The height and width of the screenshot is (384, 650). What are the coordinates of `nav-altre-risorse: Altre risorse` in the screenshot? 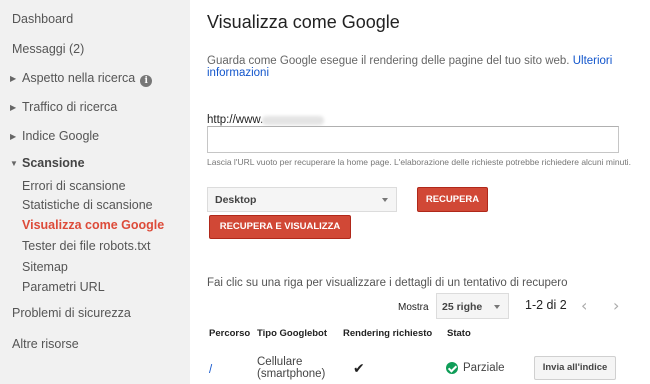 It's located at (45, 344).